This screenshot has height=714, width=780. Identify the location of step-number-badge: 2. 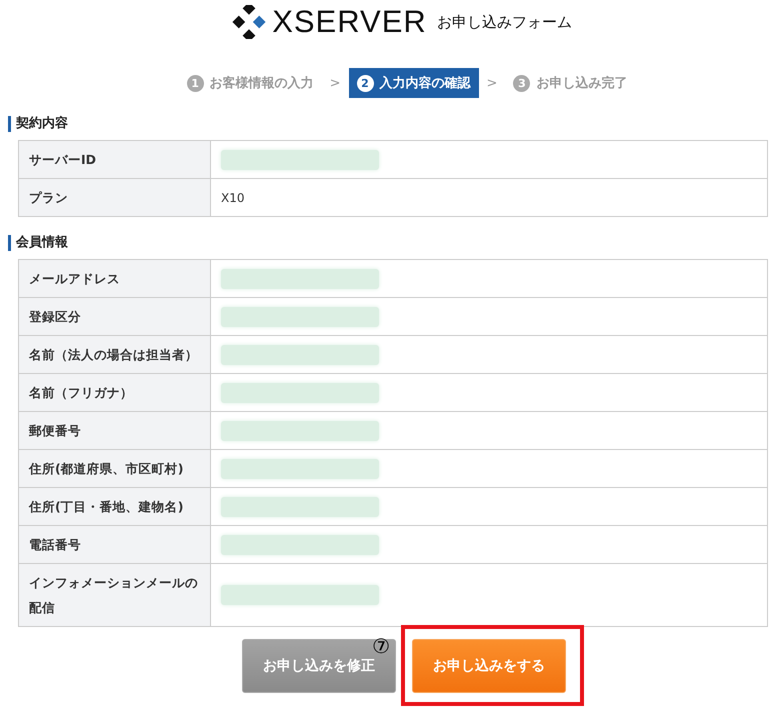
(365, 83).